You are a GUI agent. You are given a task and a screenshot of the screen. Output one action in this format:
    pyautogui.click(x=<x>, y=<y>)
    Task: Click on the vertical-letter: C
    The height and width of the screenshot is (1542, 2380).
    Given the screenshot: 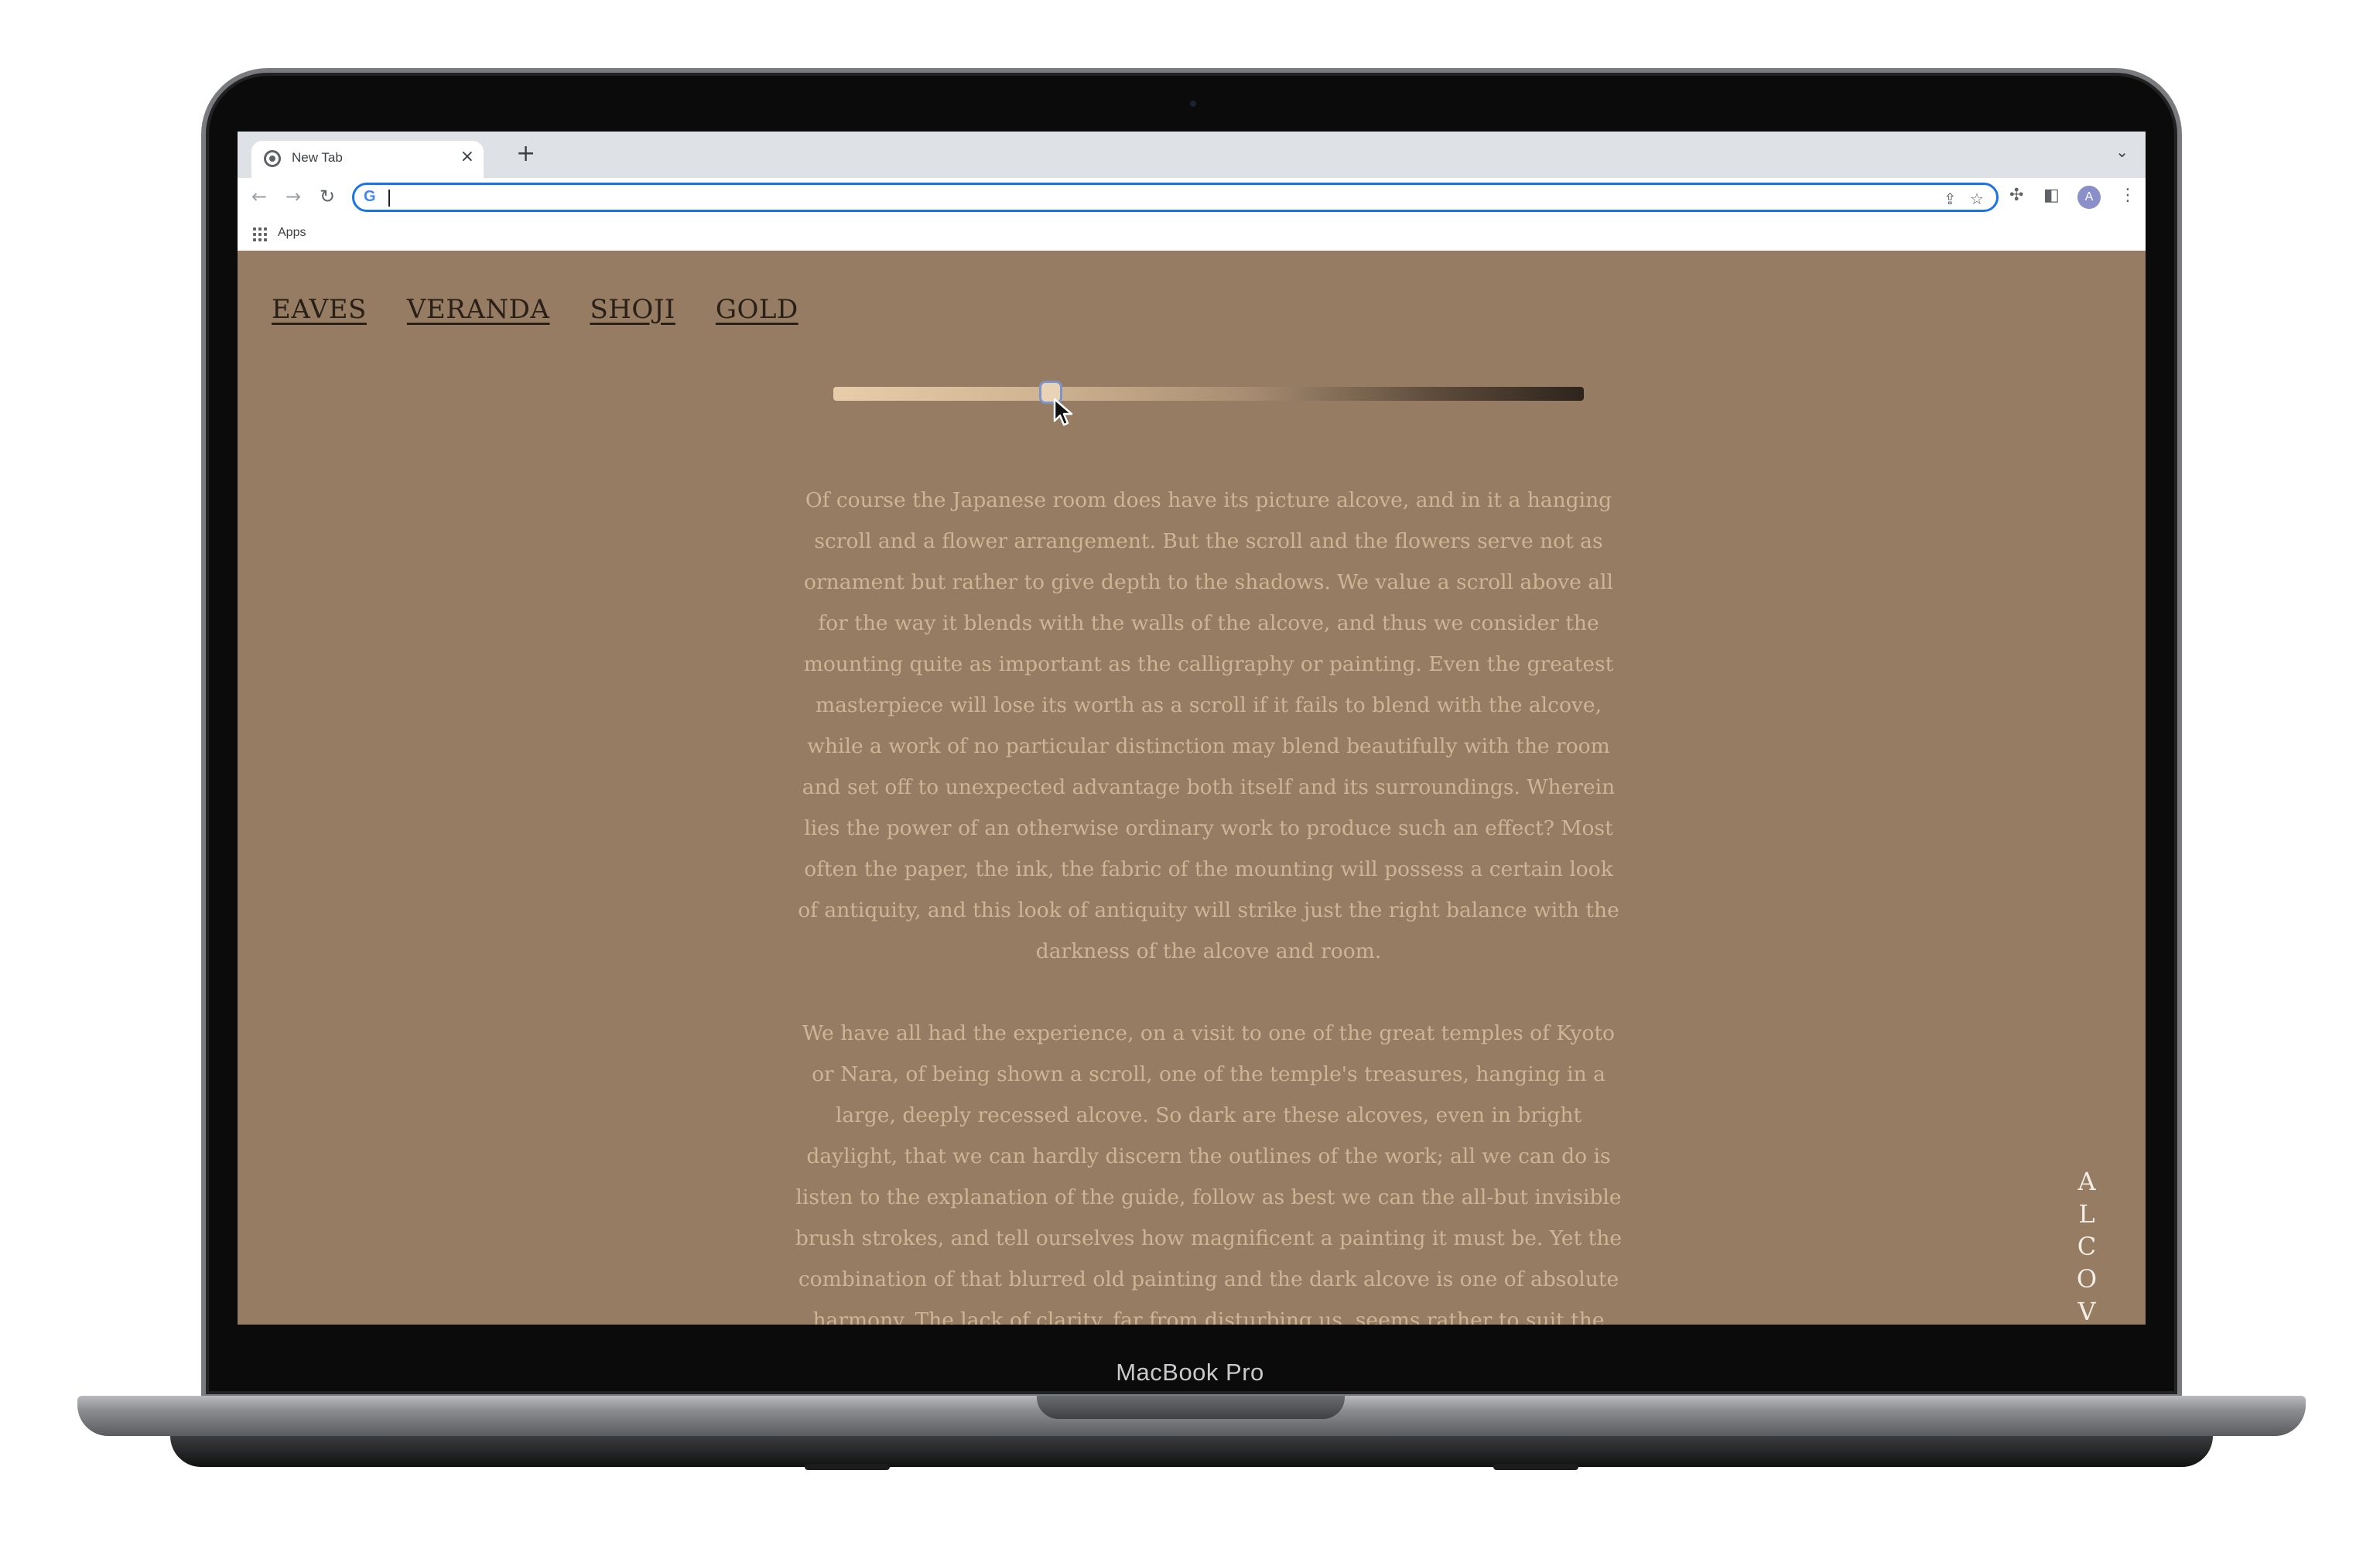 What is the action you would take?
    pyautogui.click(x=2087, y=1247)
    